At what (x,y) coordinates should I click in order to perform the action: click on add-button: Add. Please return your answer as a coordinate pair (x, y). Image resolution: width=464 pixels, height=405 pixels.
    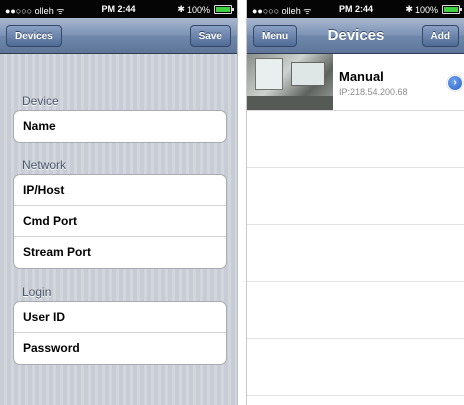
    Looking at the image, I should click on (440, 36).